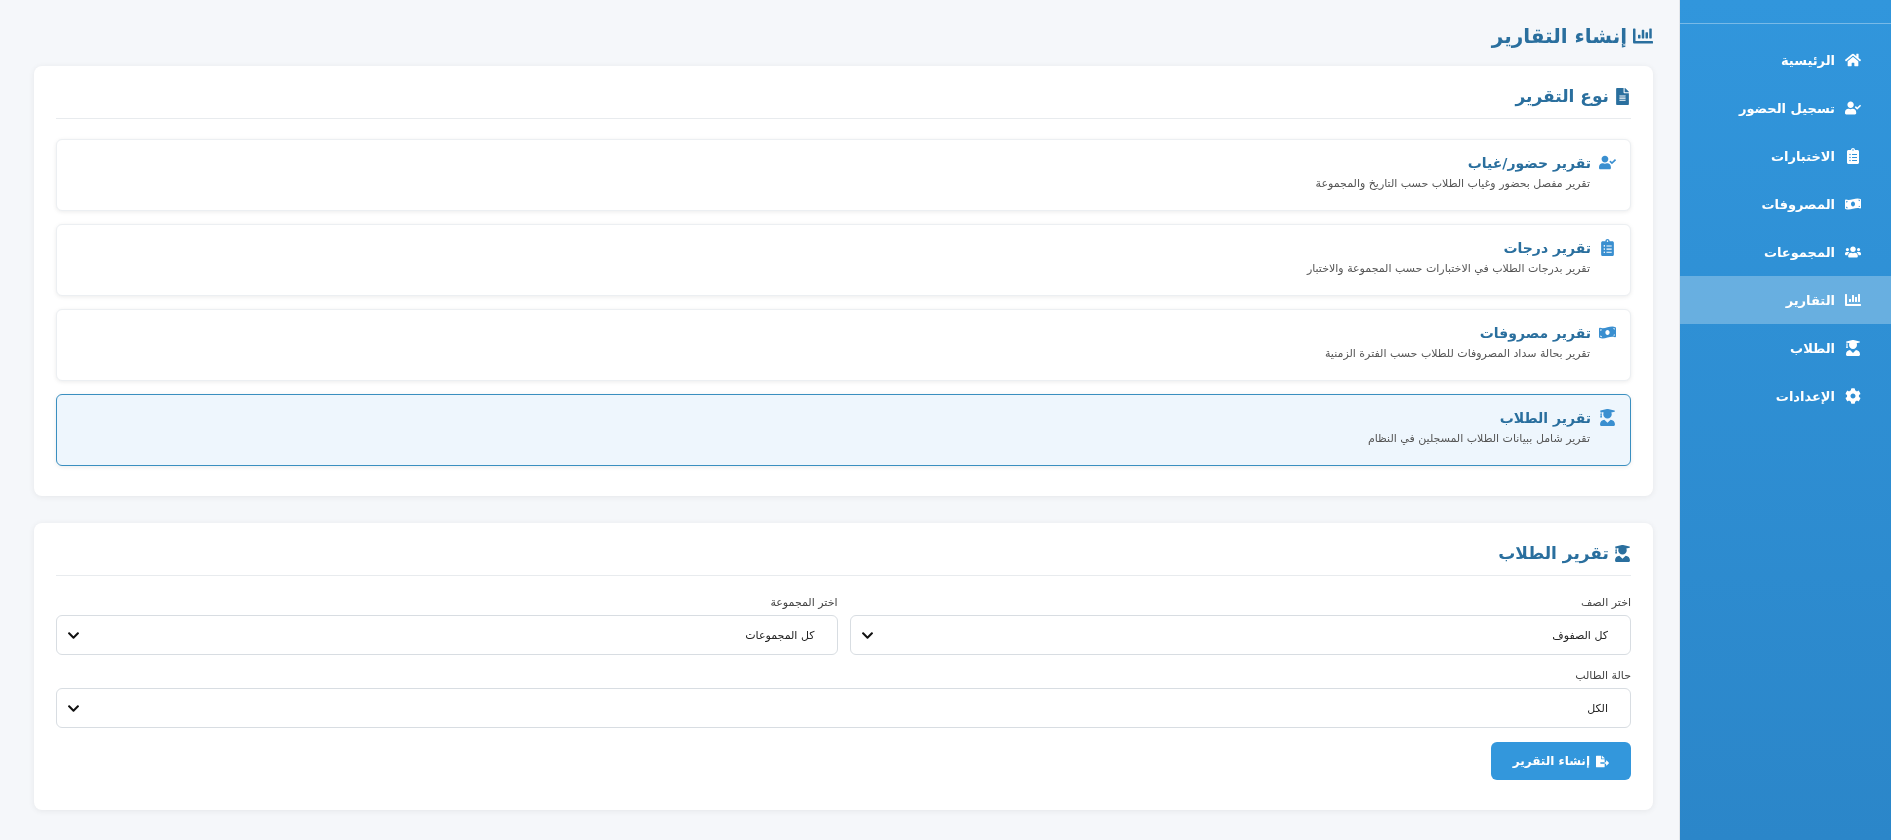 The width and height of the screenshot is (1891, 840). I want to click on field-label: اختر الصف, so click(1605, 602).